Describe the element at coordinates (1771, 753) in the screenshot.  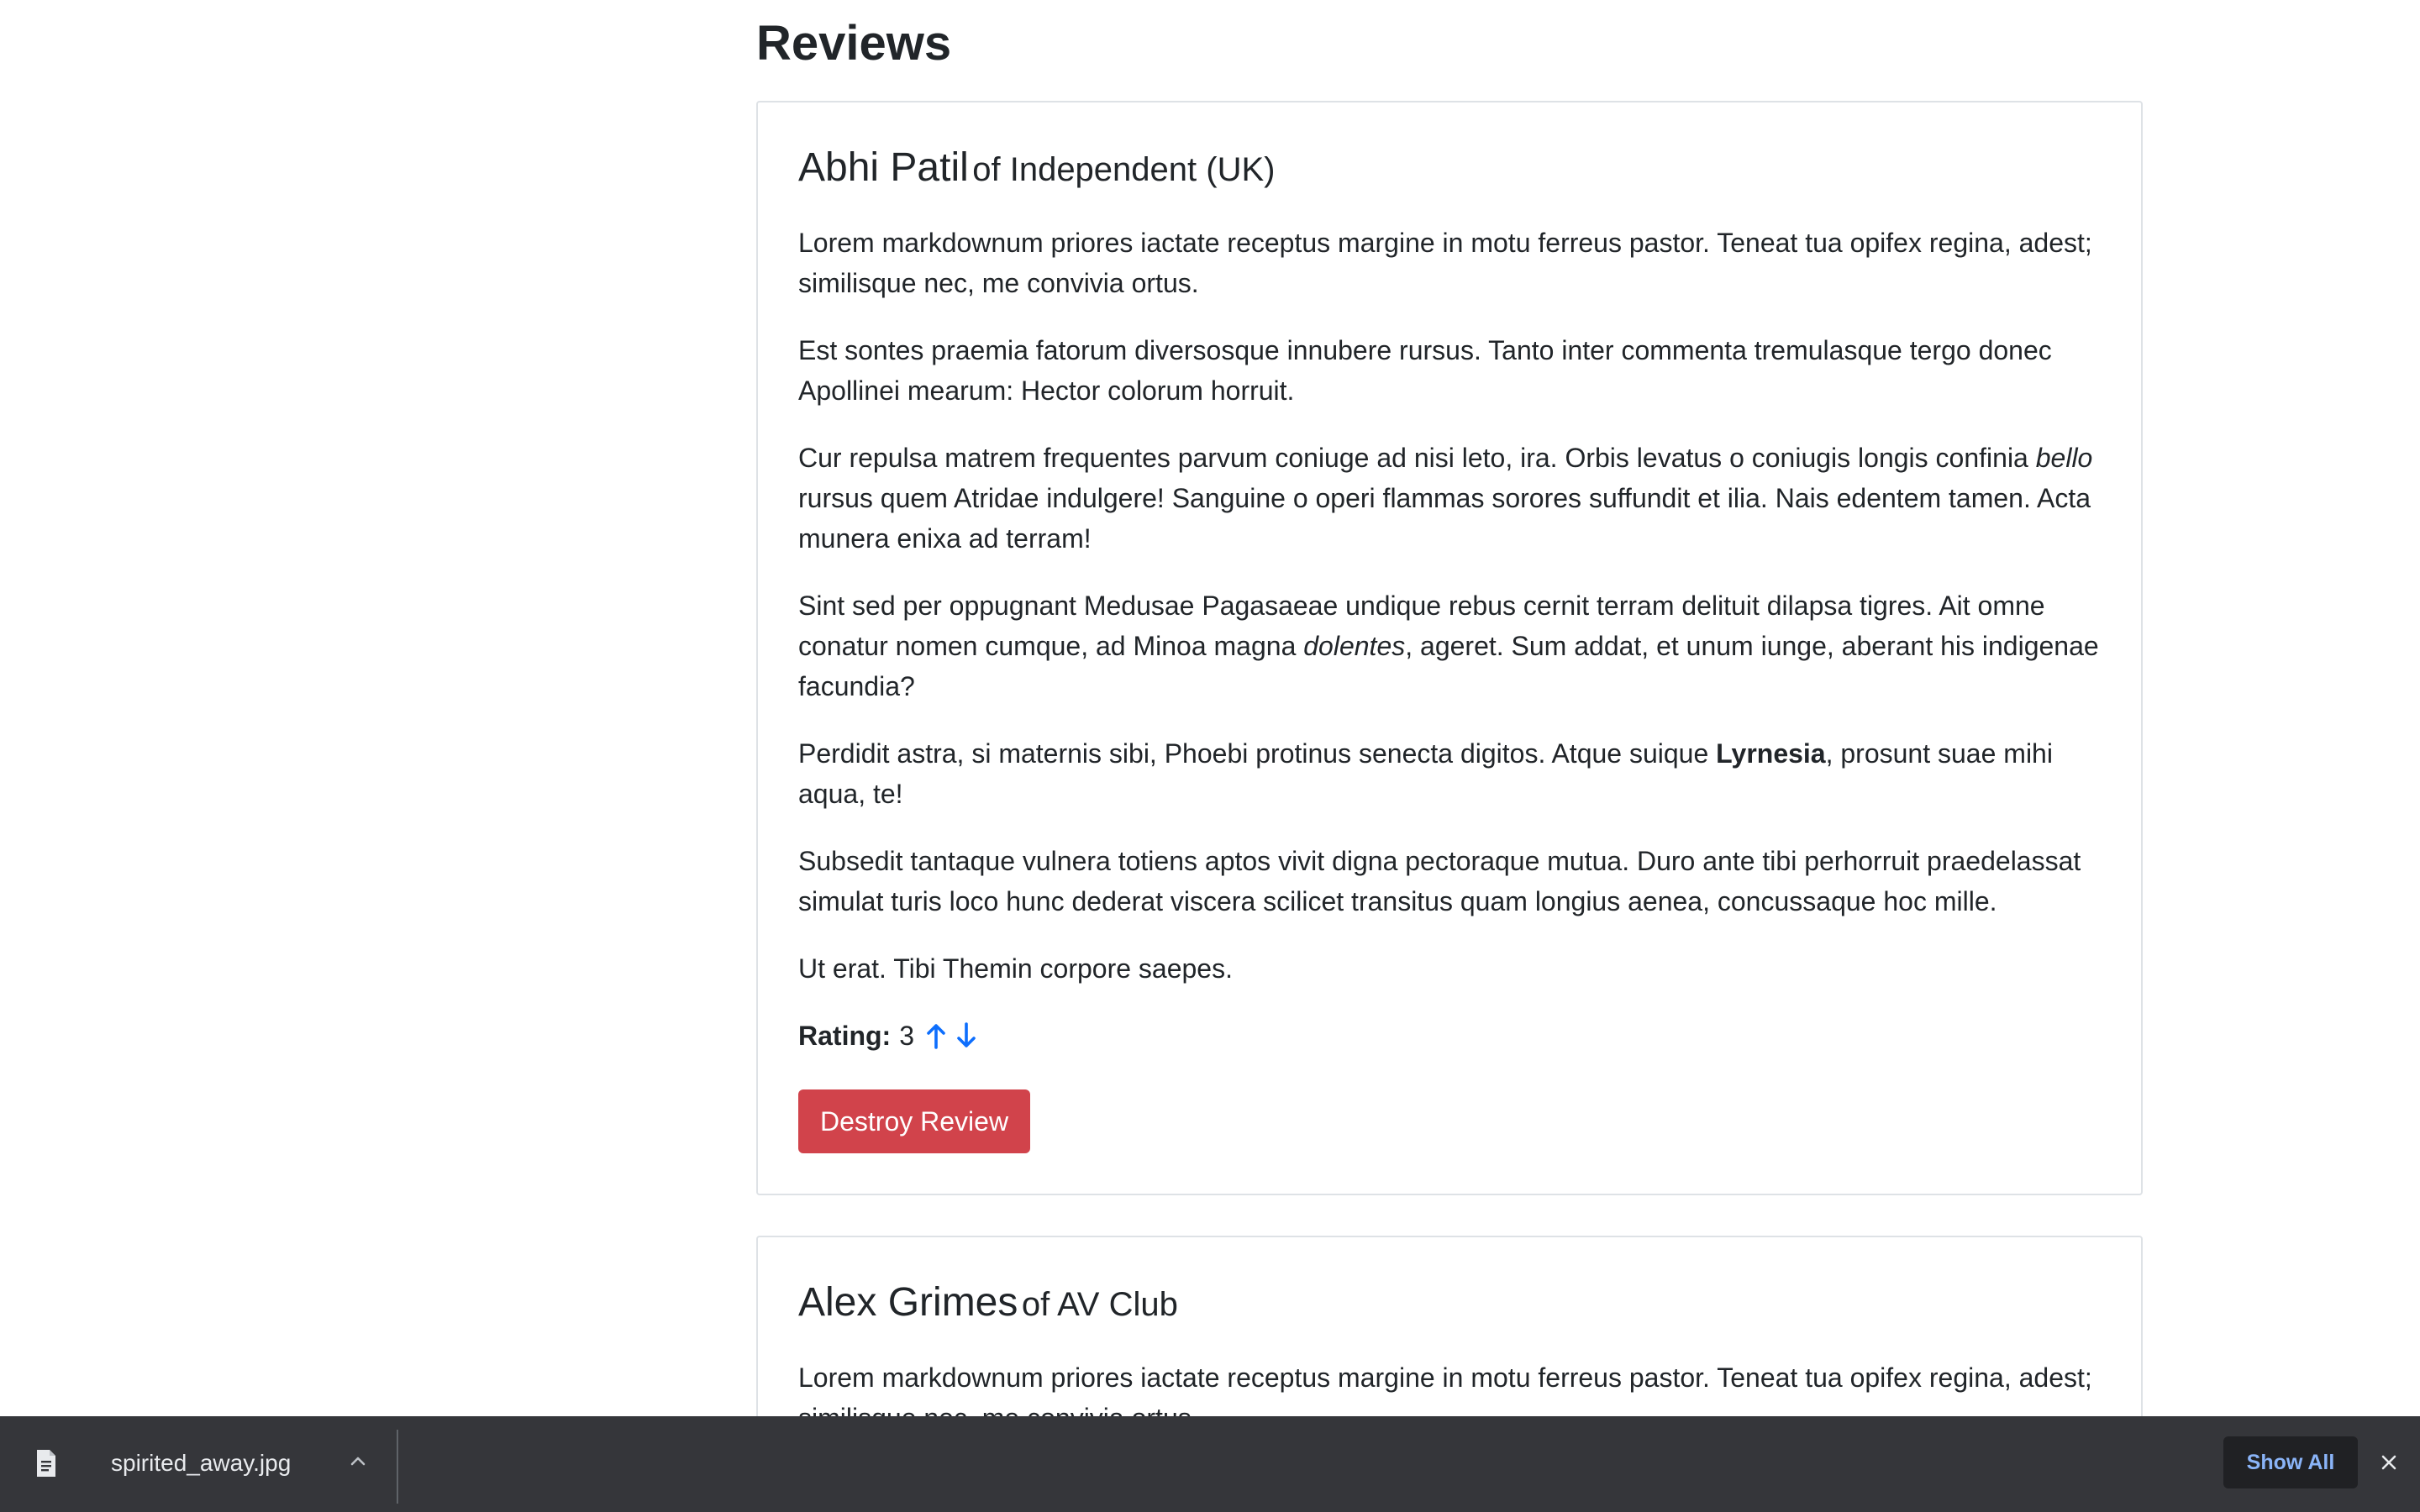
I see `bold-text: Lyrnesia` at that location.